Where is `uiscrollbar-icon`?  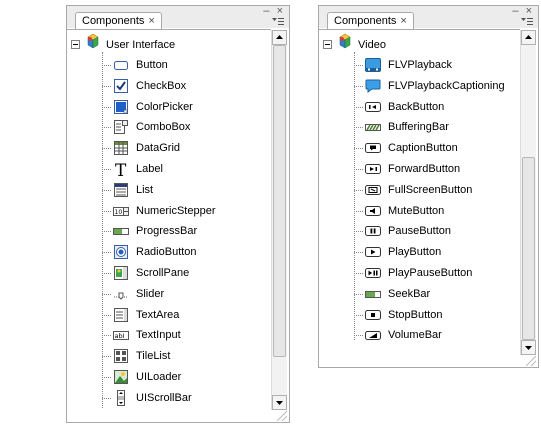
uiscrollbar-icon is located at coordinates (121, 397).